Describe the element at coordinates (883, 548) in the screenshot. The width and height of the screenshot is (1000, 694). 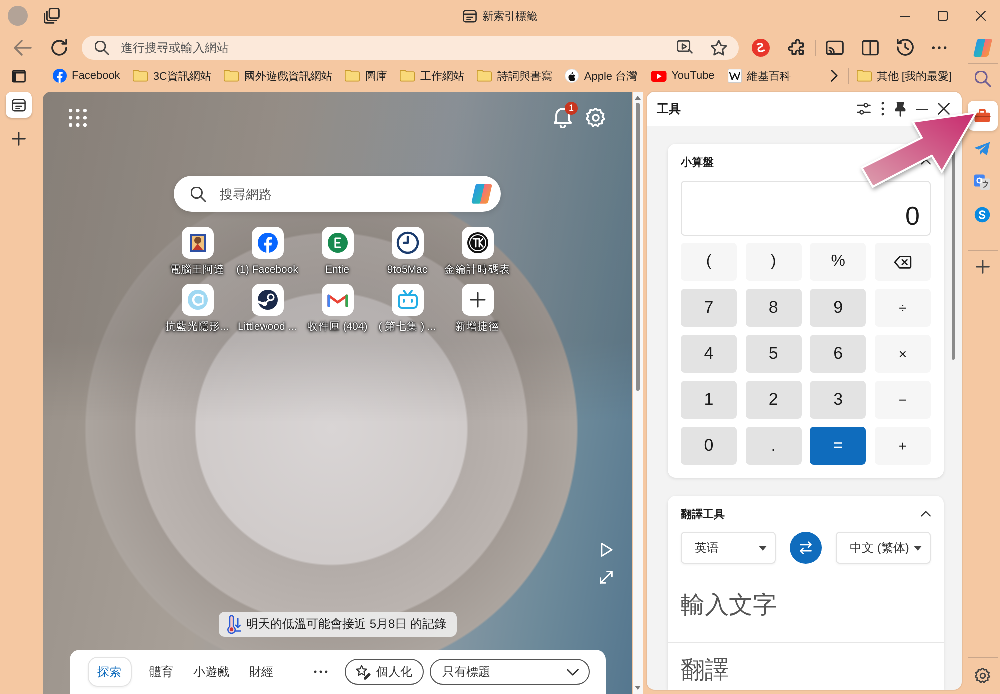
I see `language-dropdown: 中文 (繁体)` at that location.